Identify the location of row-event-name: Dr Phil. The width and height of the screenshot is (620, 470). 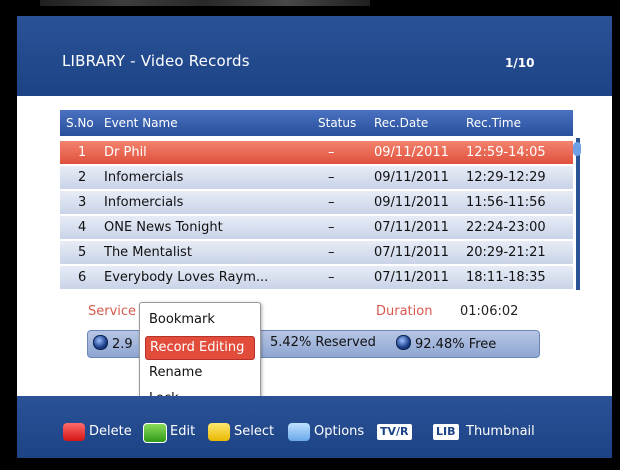
(125, 152).